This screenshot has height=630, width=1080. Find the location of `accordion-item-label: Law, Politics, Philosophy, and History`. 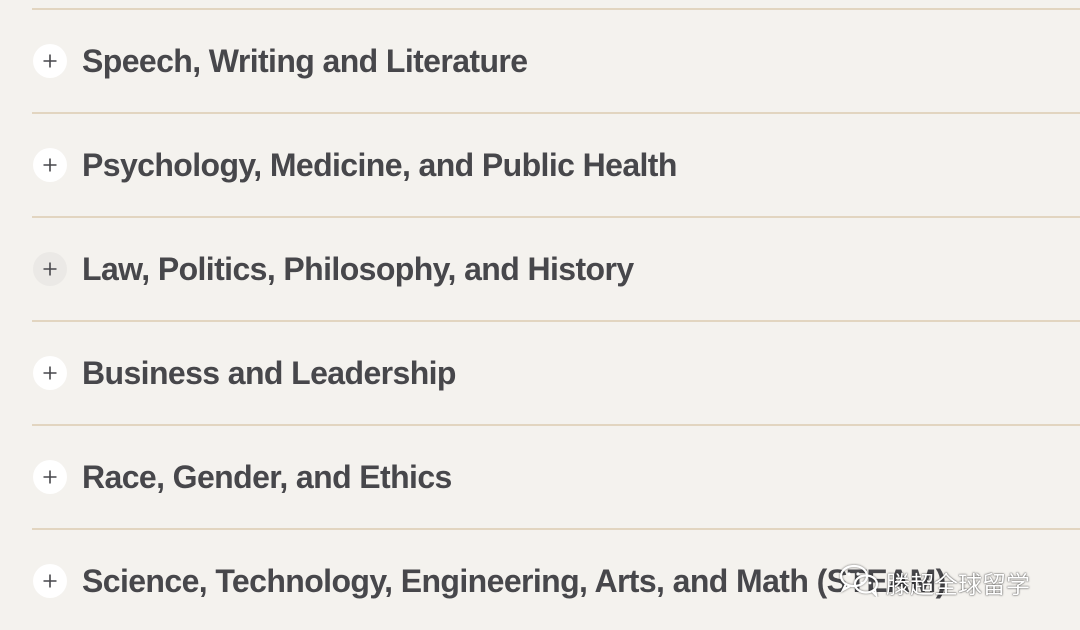

accordion-item-label: Law, Politics, Philosophy, and History is located at coordinates (358, 268).